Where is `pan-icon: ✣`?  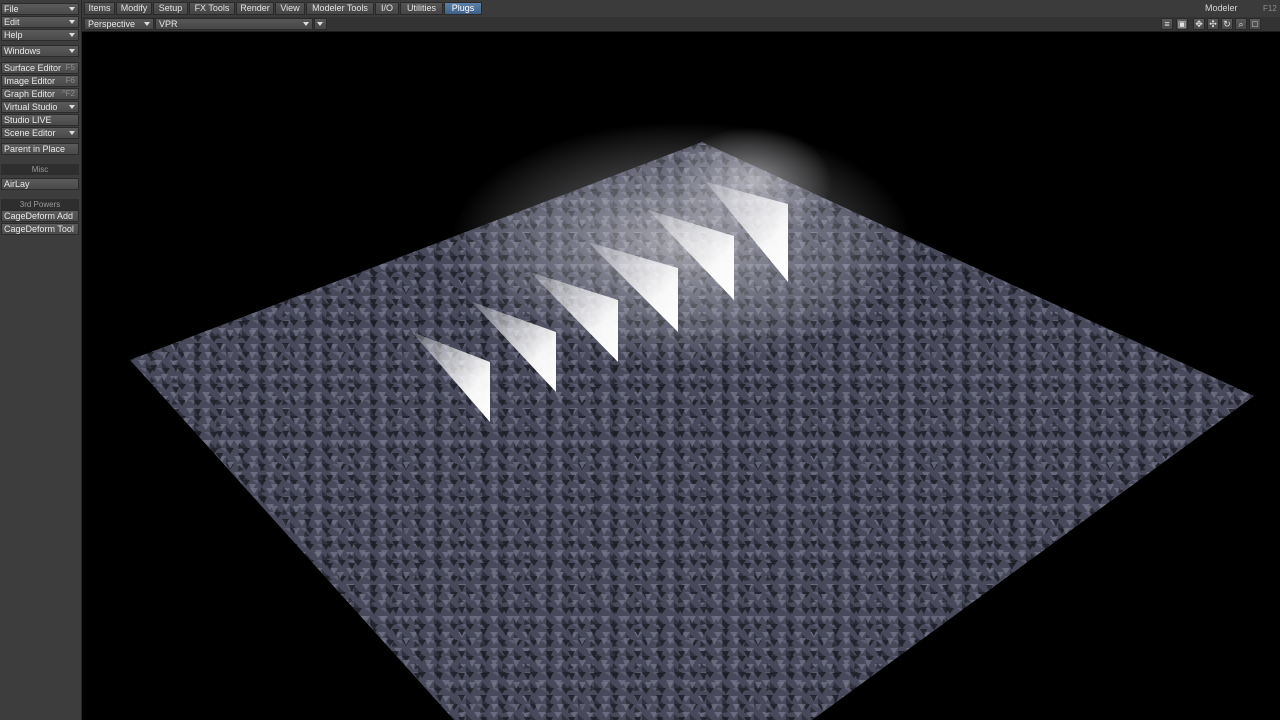 pan-icon: ✣ is located at coordinates (1213, 24).